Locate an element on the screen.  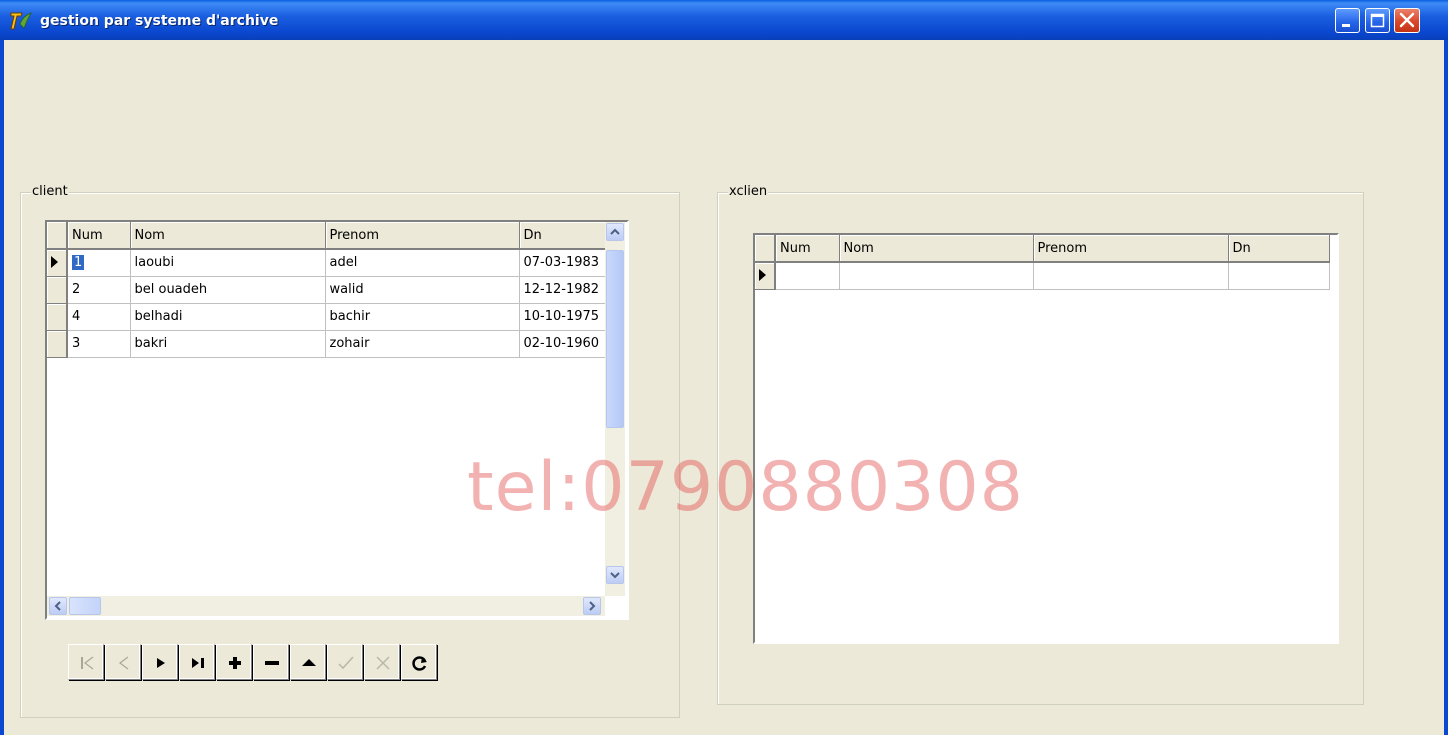
cell-dn is located at coordinates (1279, 276).